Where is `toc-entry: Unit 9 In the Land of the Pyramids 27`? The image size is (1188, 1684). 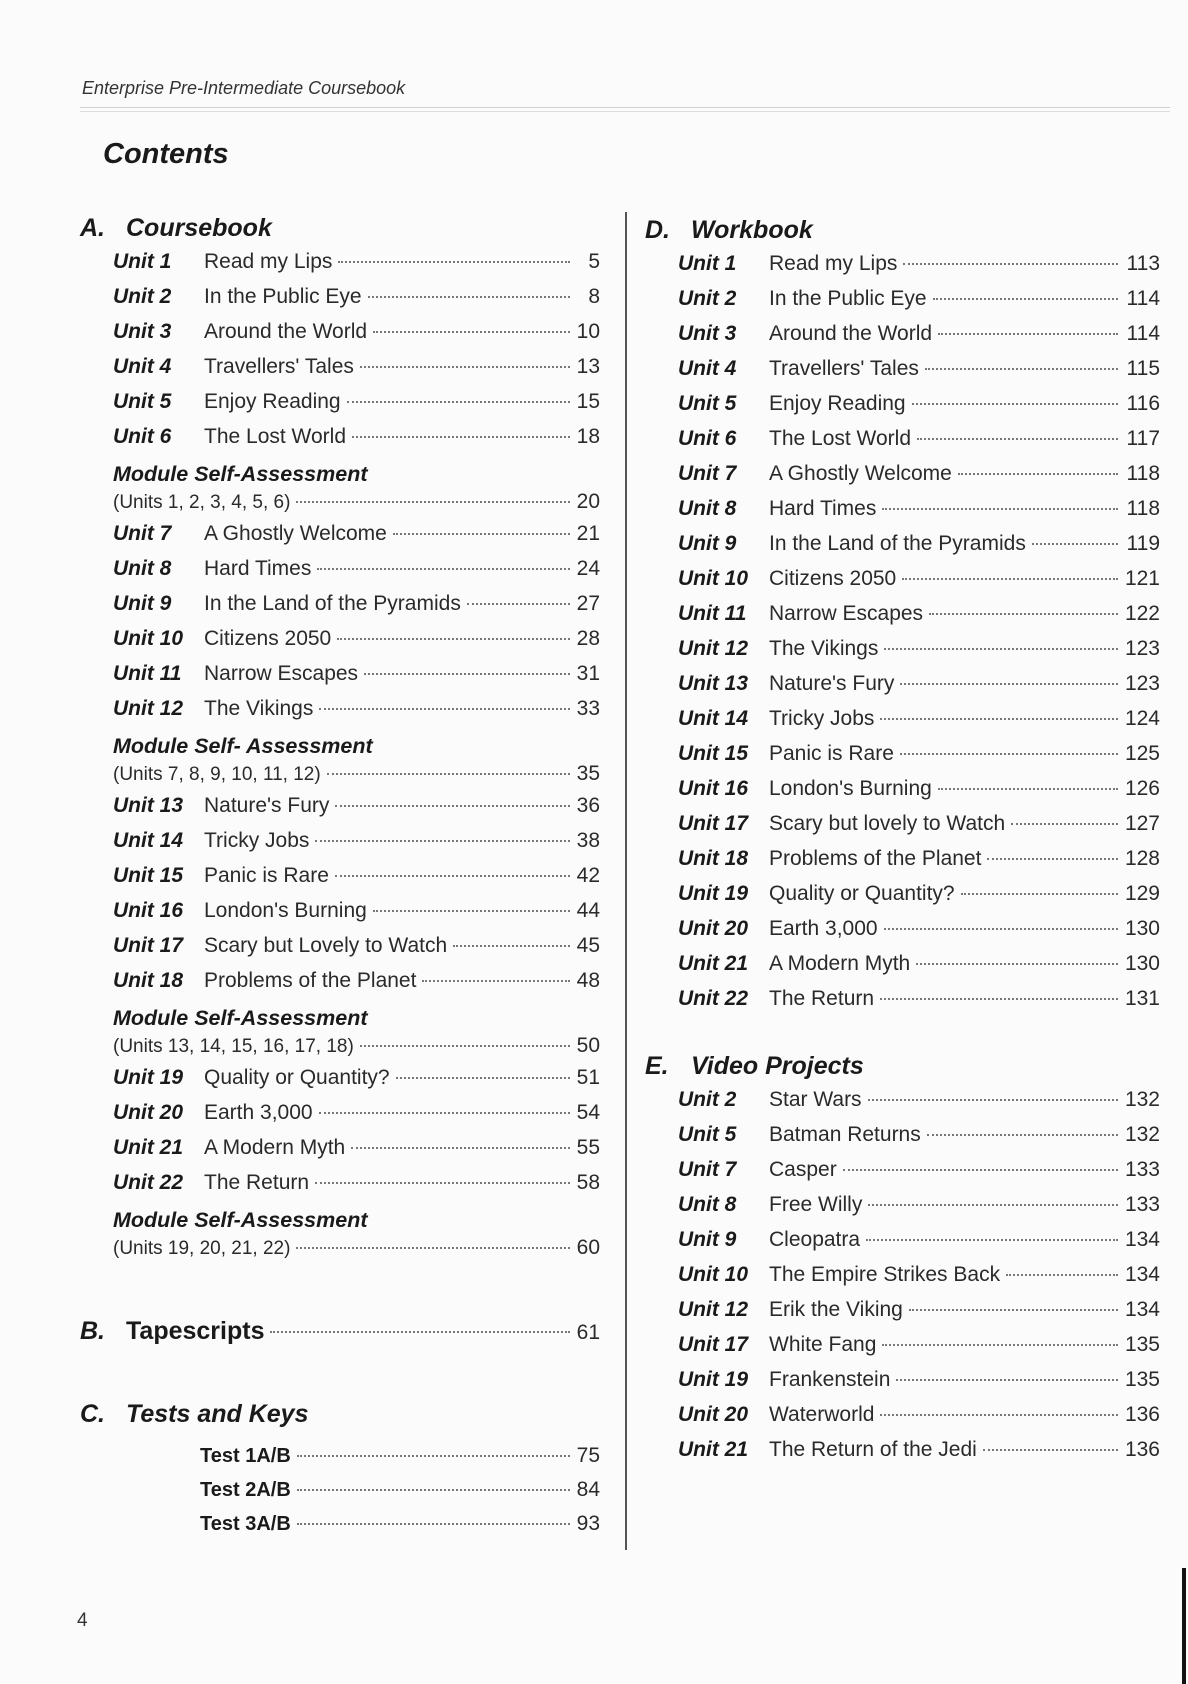 toc-entry: Unit 9 In the Land of the Pyramids 27 is located at coordinates (356, 609).